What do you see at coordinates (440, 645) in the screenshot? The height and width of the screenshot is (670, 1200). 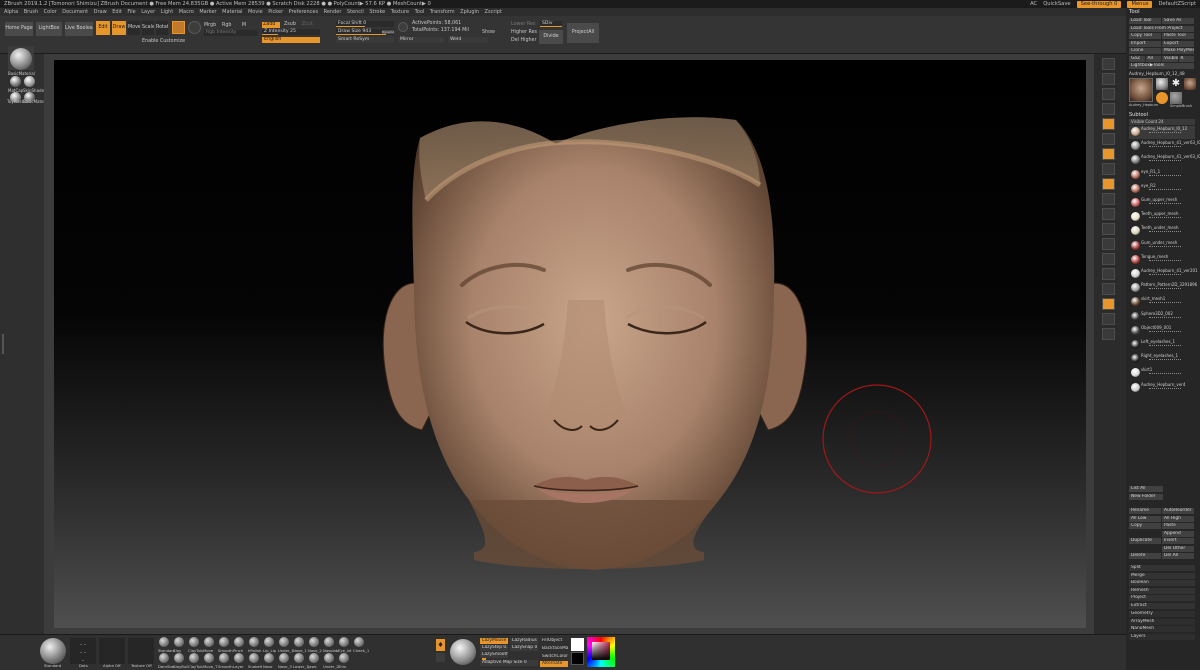 I see `light-icon: ♦` at bounding box center [440, 645].